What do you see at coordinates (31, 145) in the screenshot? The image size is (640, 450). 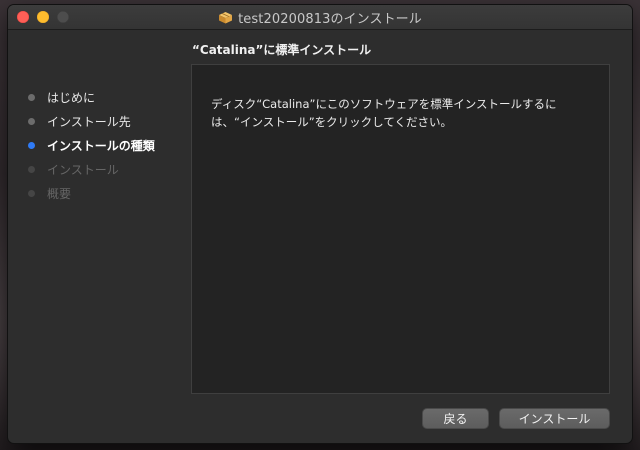 I see `step-current-bullet-icon` at bounding box center [31, 145].